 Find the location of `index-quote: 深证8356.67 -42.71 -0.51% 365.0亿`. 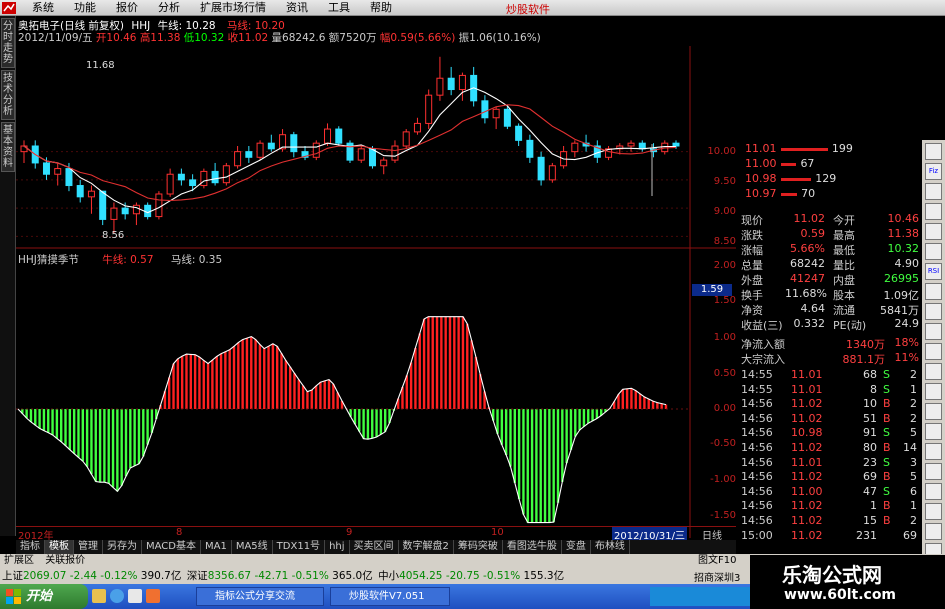

index-quote: 深证8356.67 -42.71 -0.51% 365.0亿 is located at coordinates (279, 576).